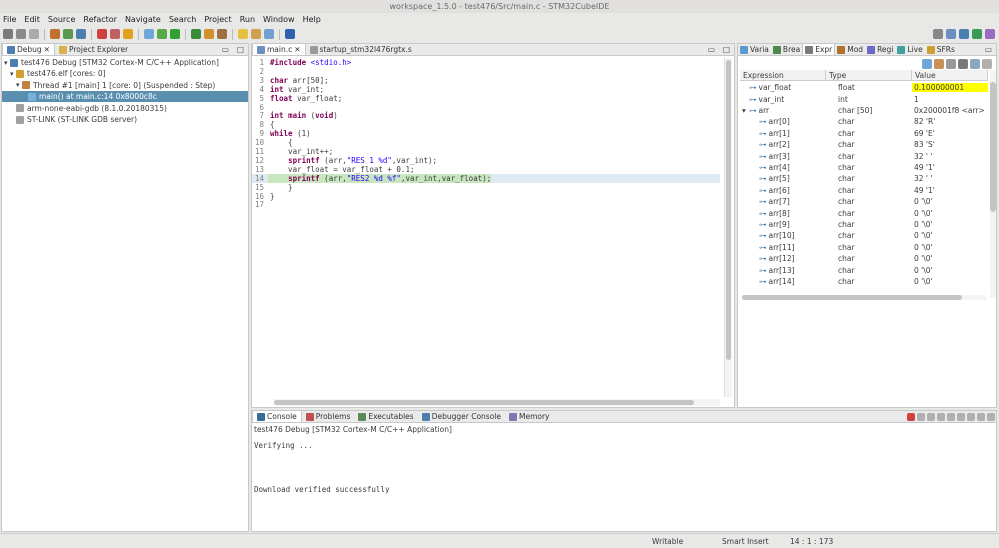 This screenshot has width=999, height=548. I want to click on tab-regi: Regi, so click(880, 49).